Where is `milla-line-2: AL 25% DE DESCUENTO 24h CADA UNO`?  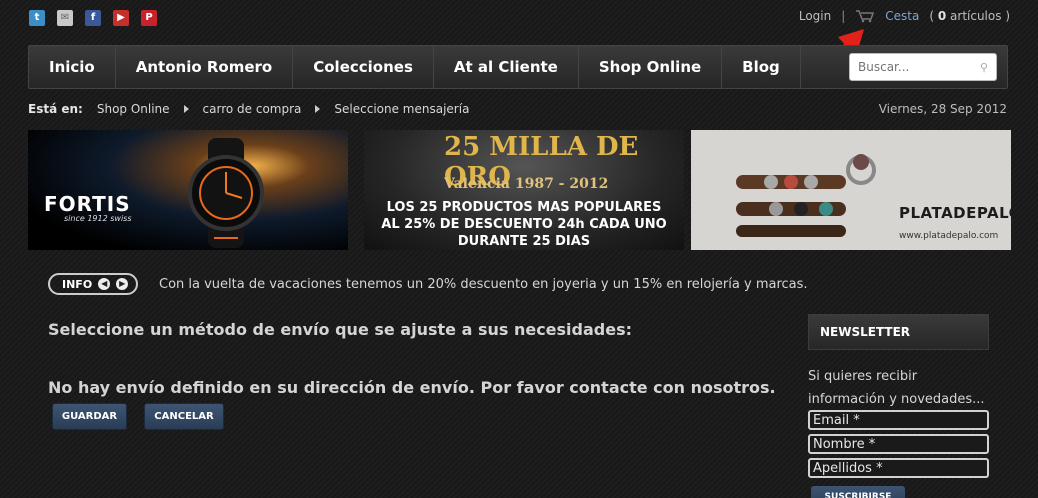 milla-line-2: AL 25% DE DESCUENTO 24h CADA UNO is located at coordinates (524, 224).